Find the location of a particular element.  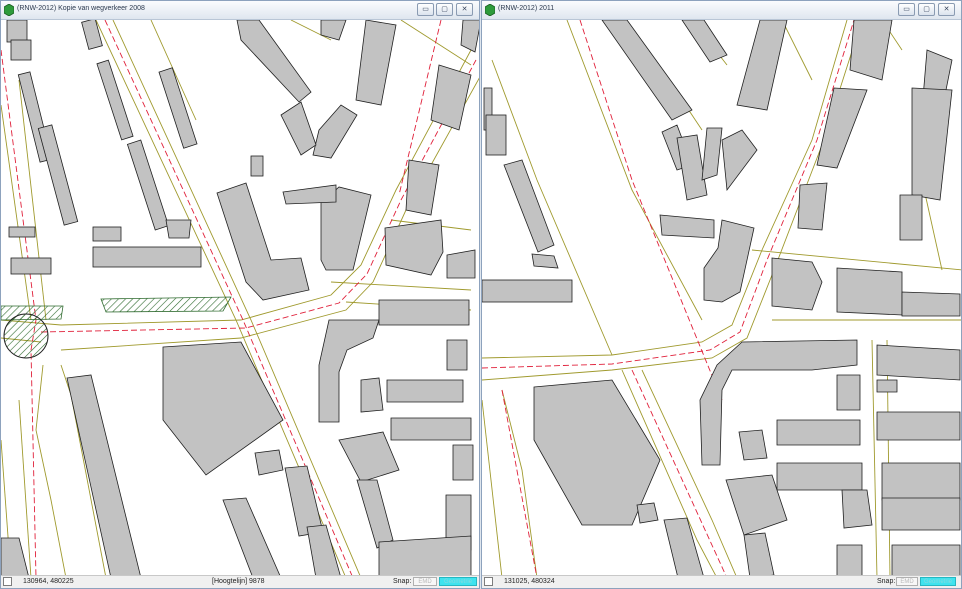

window-title: (RNW-2012) Kopie van wegverkeer 2008 is located at coordinates (81, 8).